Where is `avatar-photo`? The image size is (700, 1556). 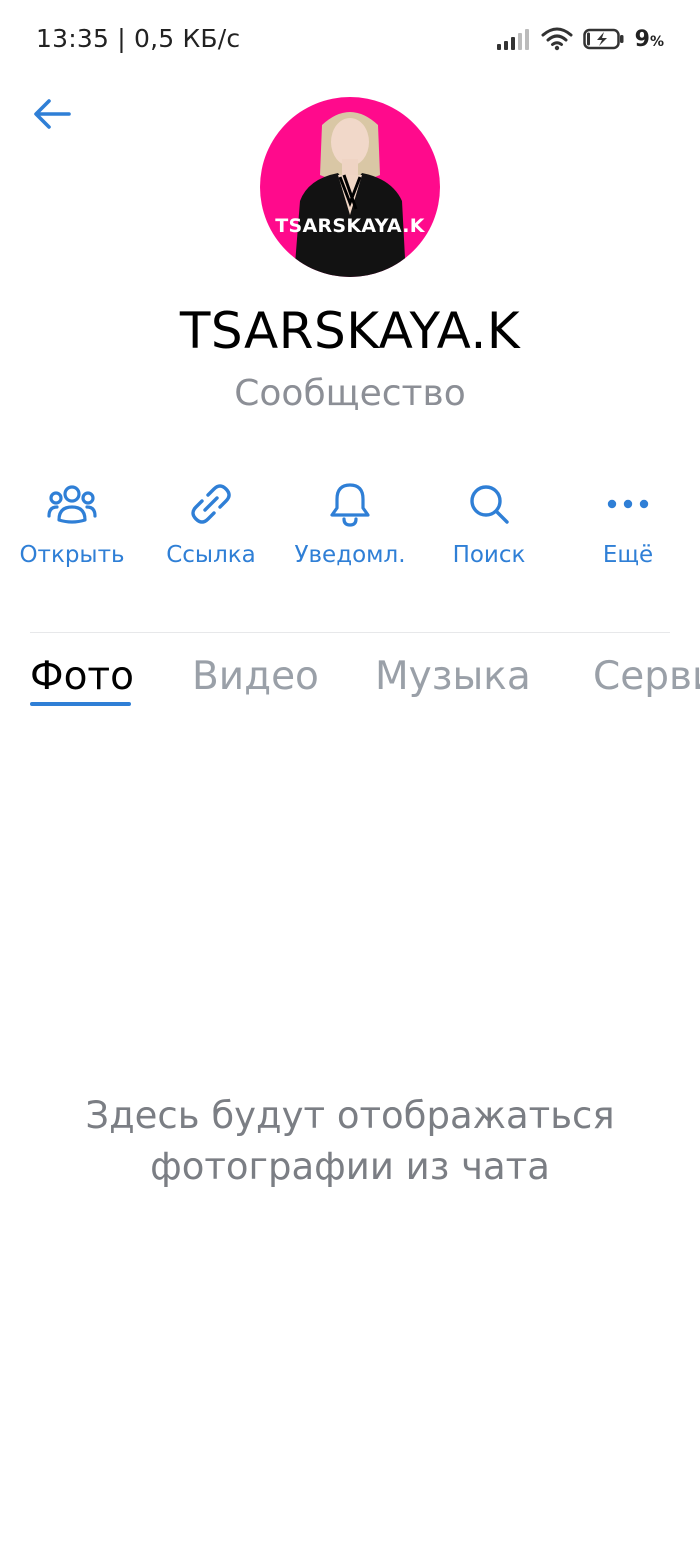
avatar-photo is located at coordinates (350, 194).